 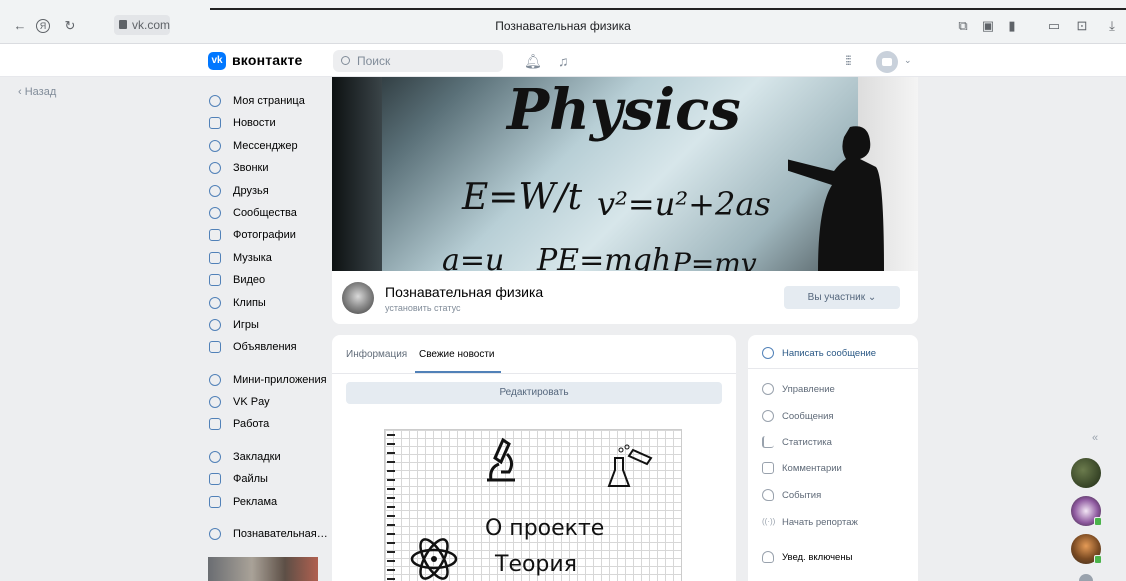 What do you see at coordinates (215, 235) in the screenshot?
I see `photo-icon` at bounding box center [215, 235].